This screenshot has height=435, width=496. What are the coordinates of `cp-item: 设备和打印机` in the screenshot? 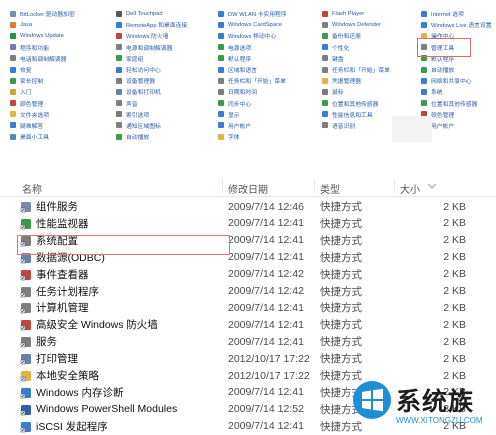 It's located at (151, 91).